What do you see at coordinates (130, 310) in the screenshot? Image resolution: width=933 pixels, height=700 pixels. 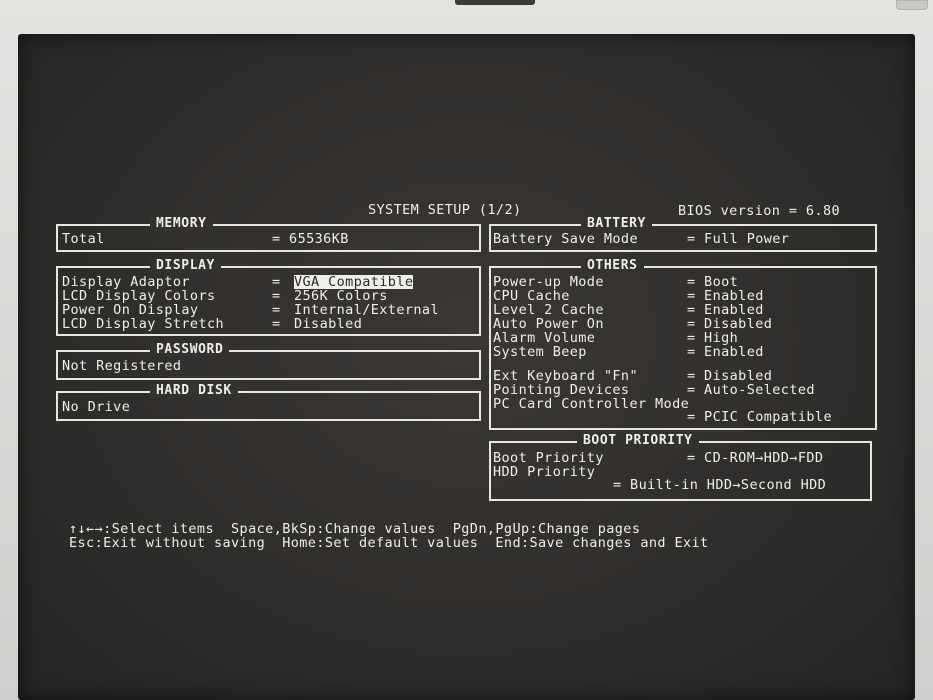 I see `power-on-display-label: Power On Display` at bounding box center [130, 310].